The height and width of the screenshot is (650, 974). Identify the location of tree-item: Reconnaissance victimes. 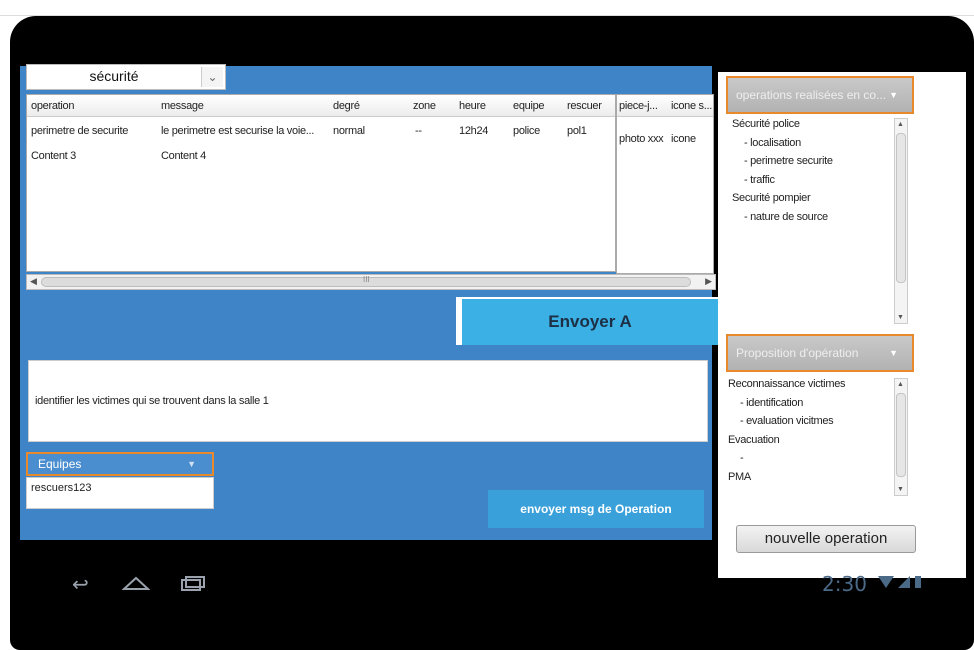
(787, 387).